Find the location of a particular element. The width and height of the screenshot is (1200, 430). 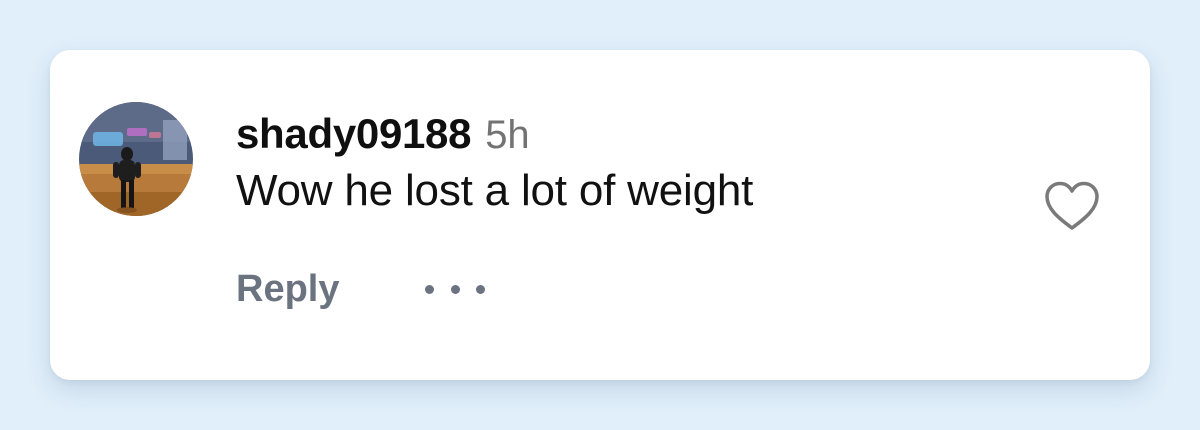

heart-icon is located at coordinates (1072, 206).